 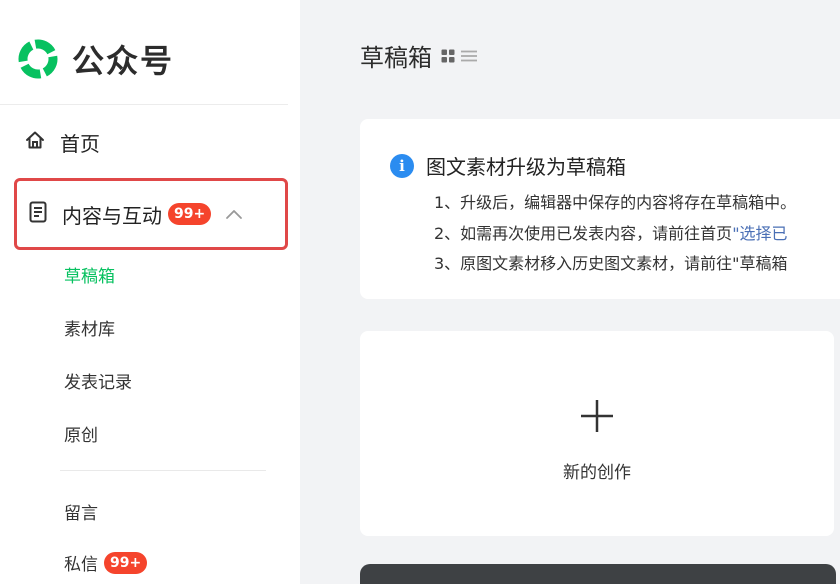 What do you see at coordinates (81, 433) in the screenshot?
I see `sidebar-subitem-original: 原创` at bounding box center [81, 433].